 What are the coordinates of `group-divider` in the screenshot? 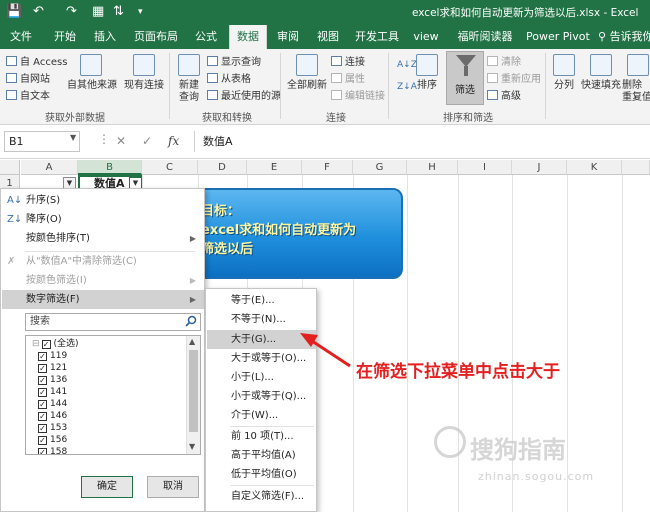 It's located at (169, 86).